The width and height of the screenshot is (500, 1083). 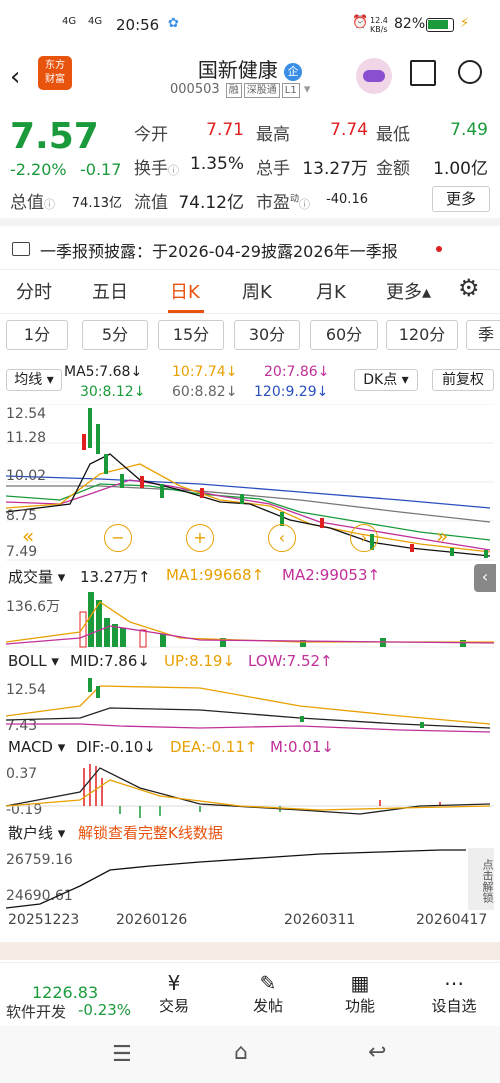 I want to click on trade-button: ¥ 交易, so click(x=174, y=999).